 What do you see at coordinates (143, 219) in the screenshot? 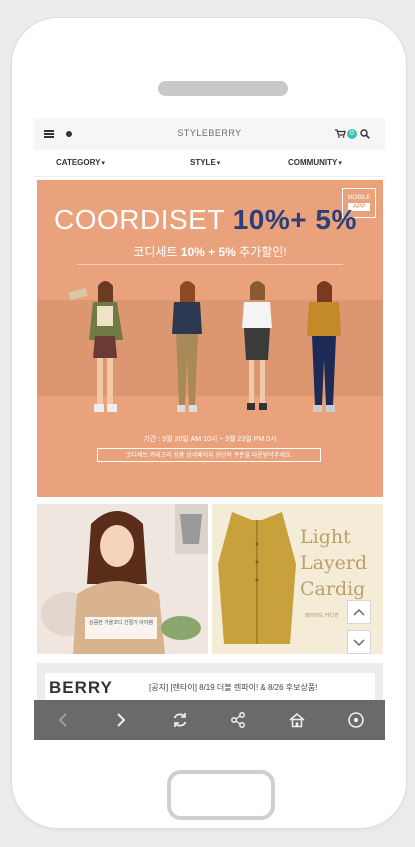
I see `banner-title-text: COORDISET` at bounding box center [143, 219].